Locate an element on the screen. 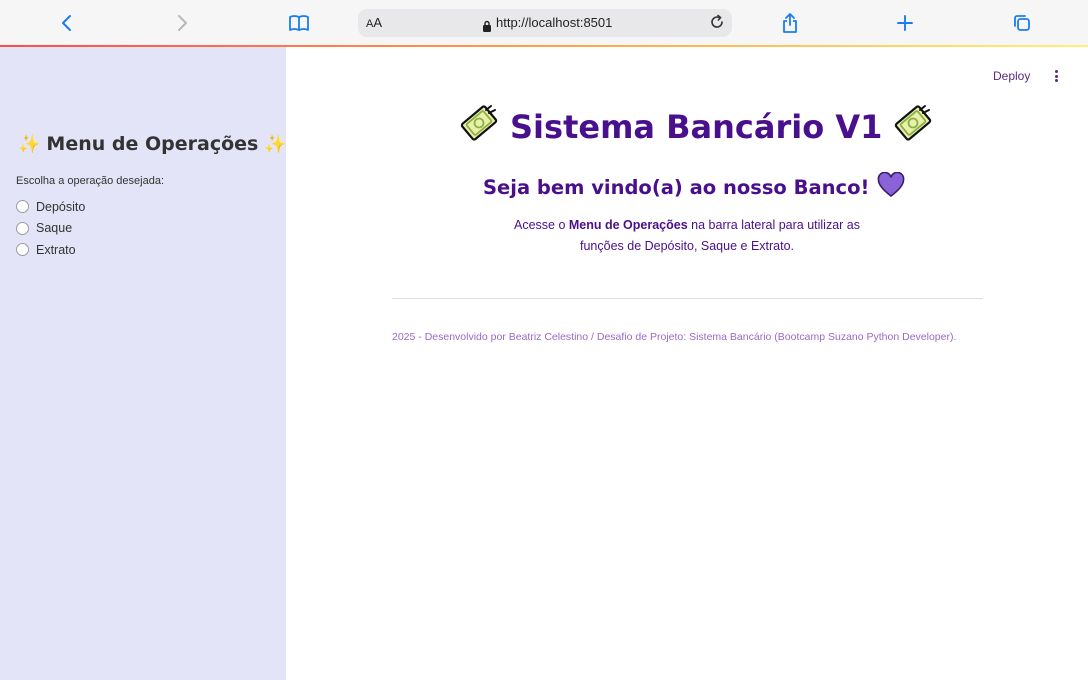 The width and height of the screenshot is (1088, 680). page-title-text: Sistema Bancário V1 is located at coordinates (696, 127).